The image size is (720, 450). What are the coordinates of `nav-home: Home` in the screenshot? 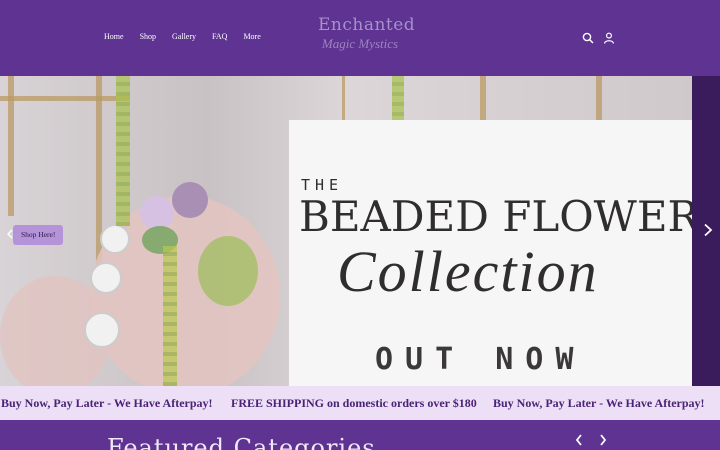 It's located at (114, 36).